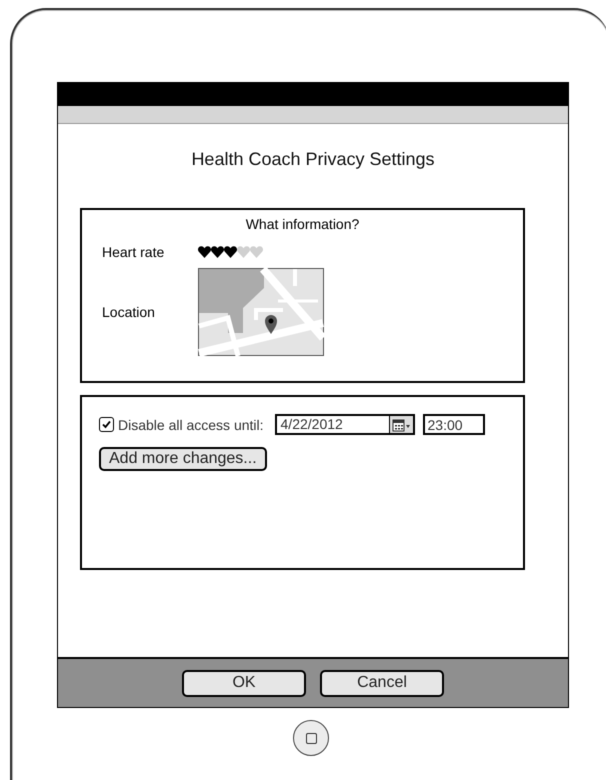  I want to click on checkmark-icon, so click(106, 424).